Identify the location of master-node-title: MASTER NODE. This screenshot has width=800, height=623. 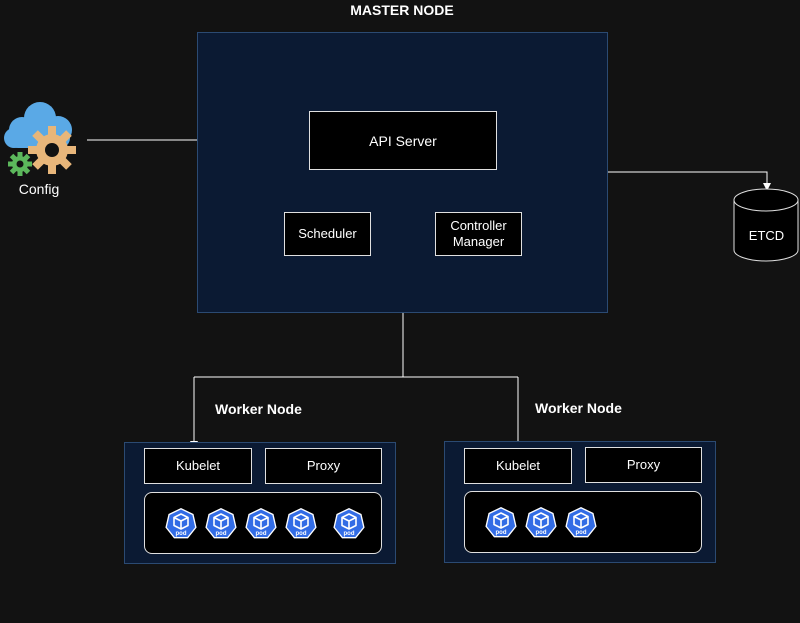
(402, 10).